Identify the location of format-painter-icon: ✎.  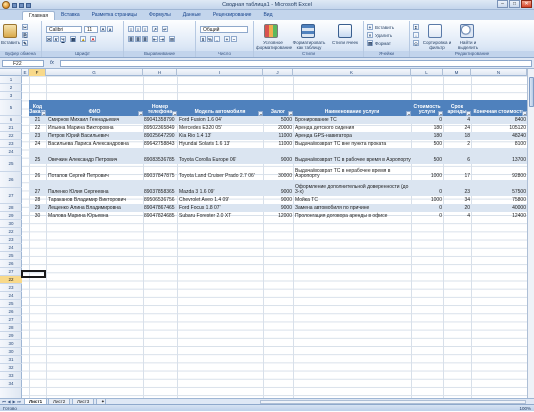
(25, 43).